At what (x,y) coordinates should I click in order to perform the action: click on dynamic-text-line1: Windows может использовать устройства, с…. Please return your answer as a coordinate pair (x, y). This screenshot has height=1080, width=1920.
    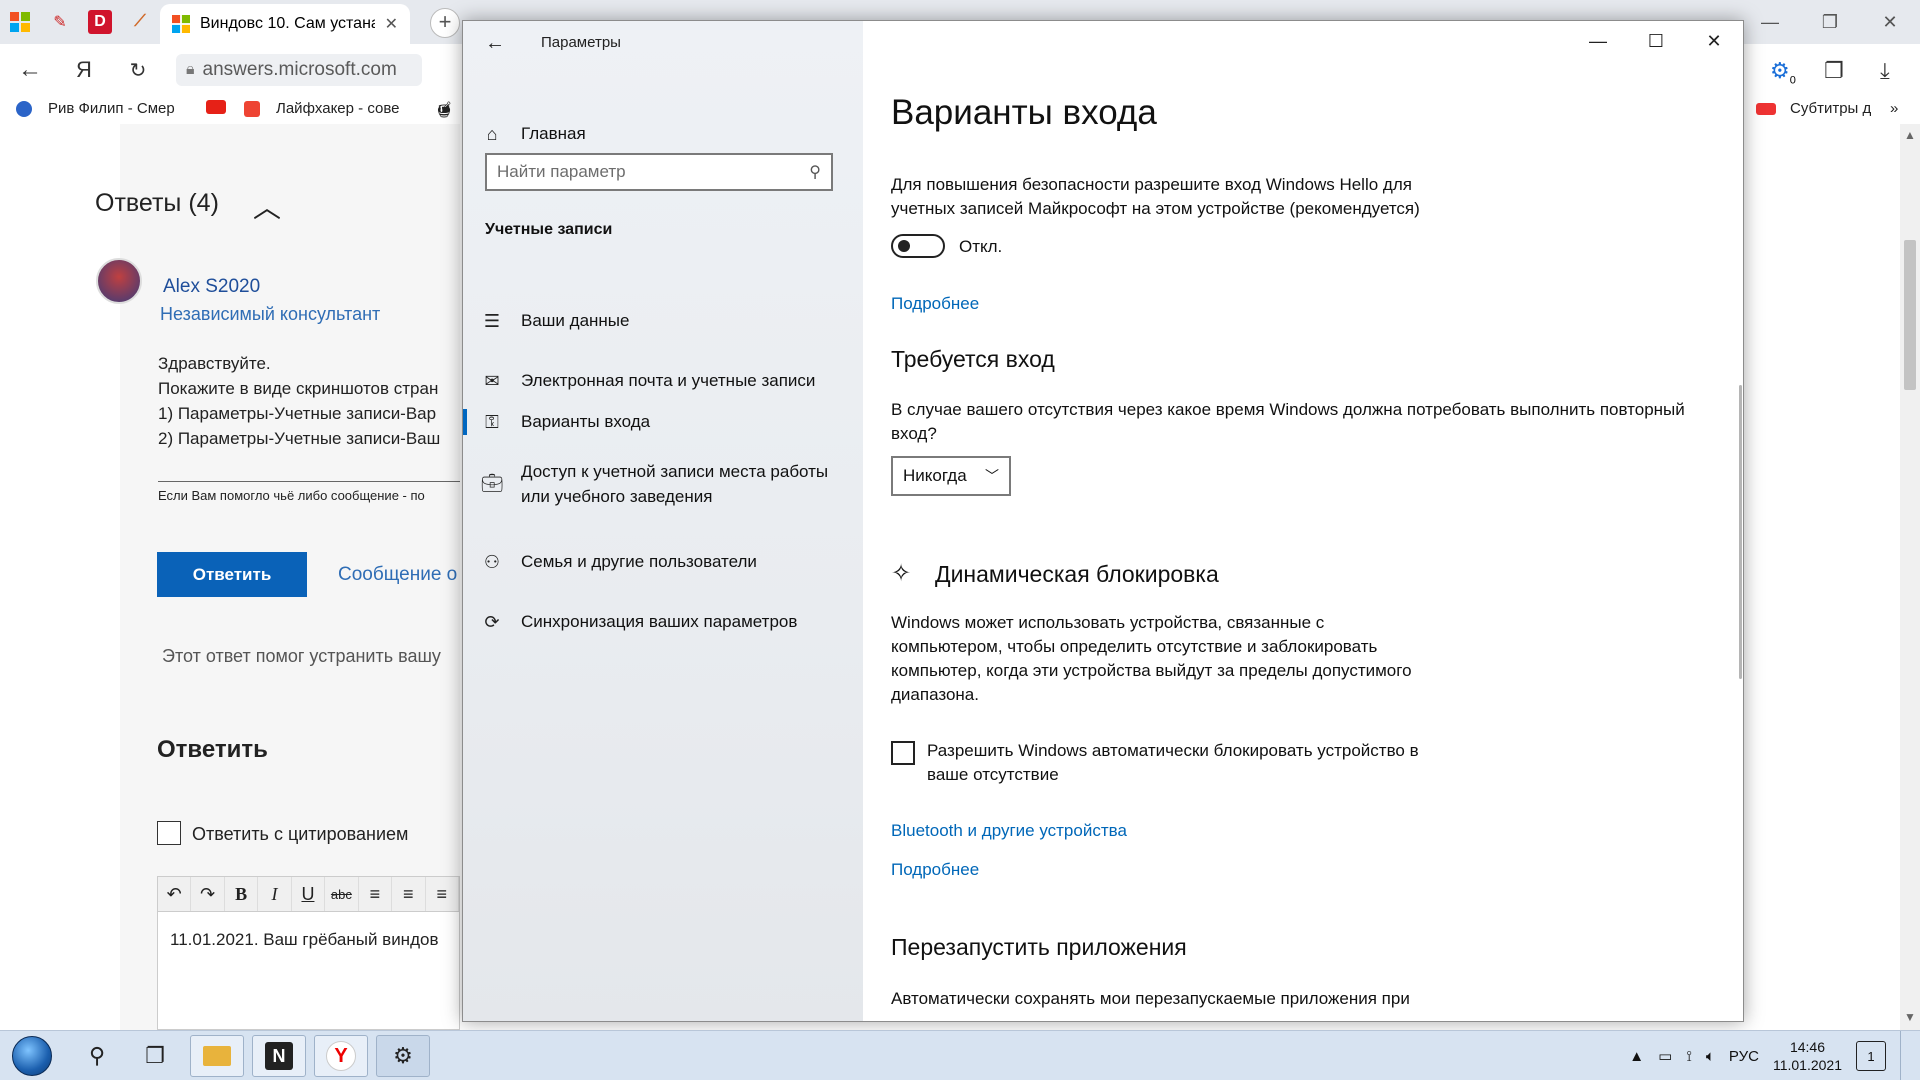
    Looking at the image, I should click on (1108, 622).